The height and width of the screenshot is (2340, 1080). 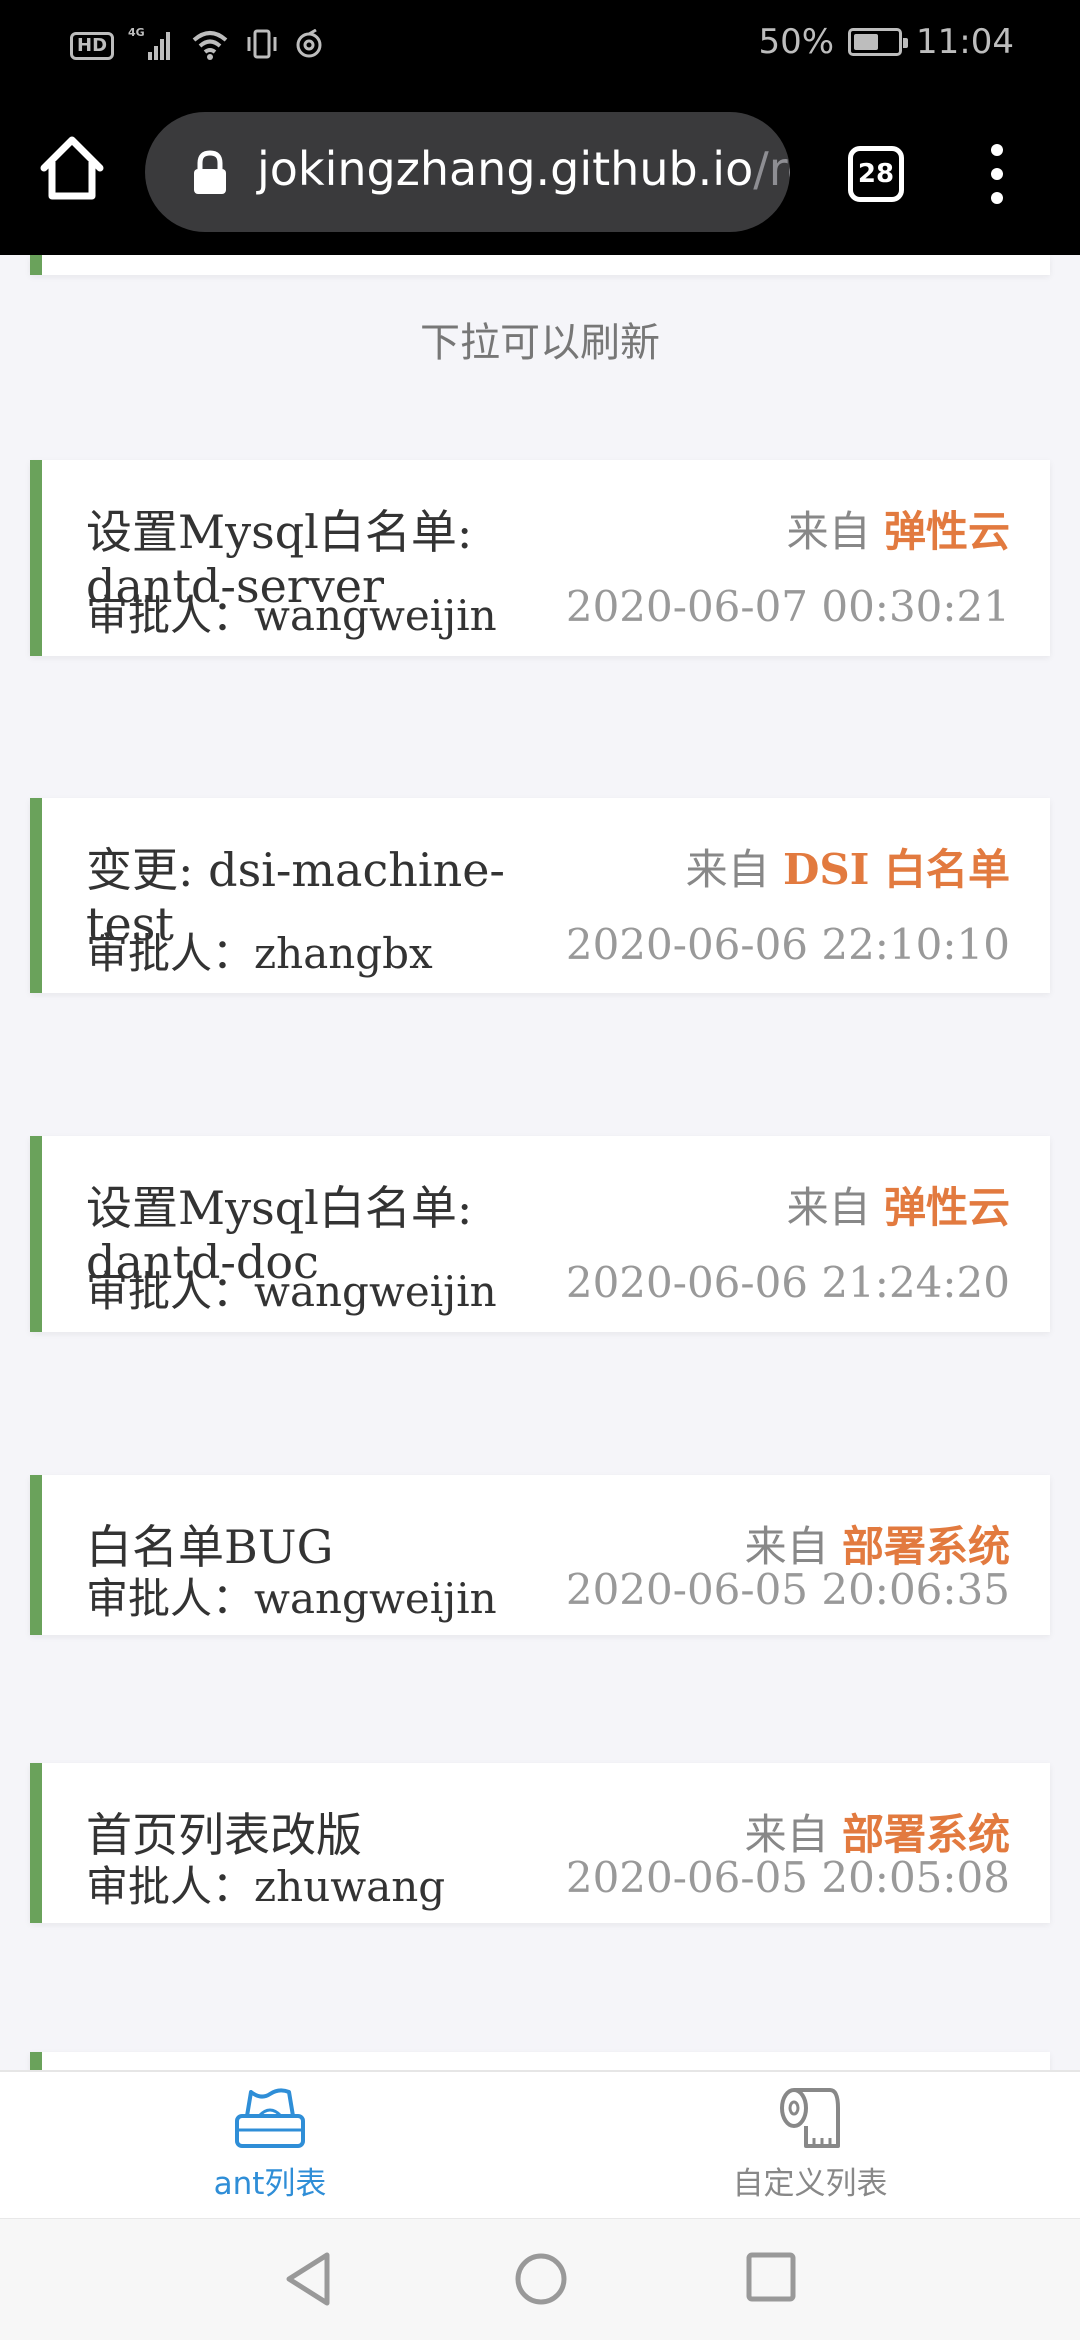 I want to click on tab-count: 28, so click(x=876, y=174).